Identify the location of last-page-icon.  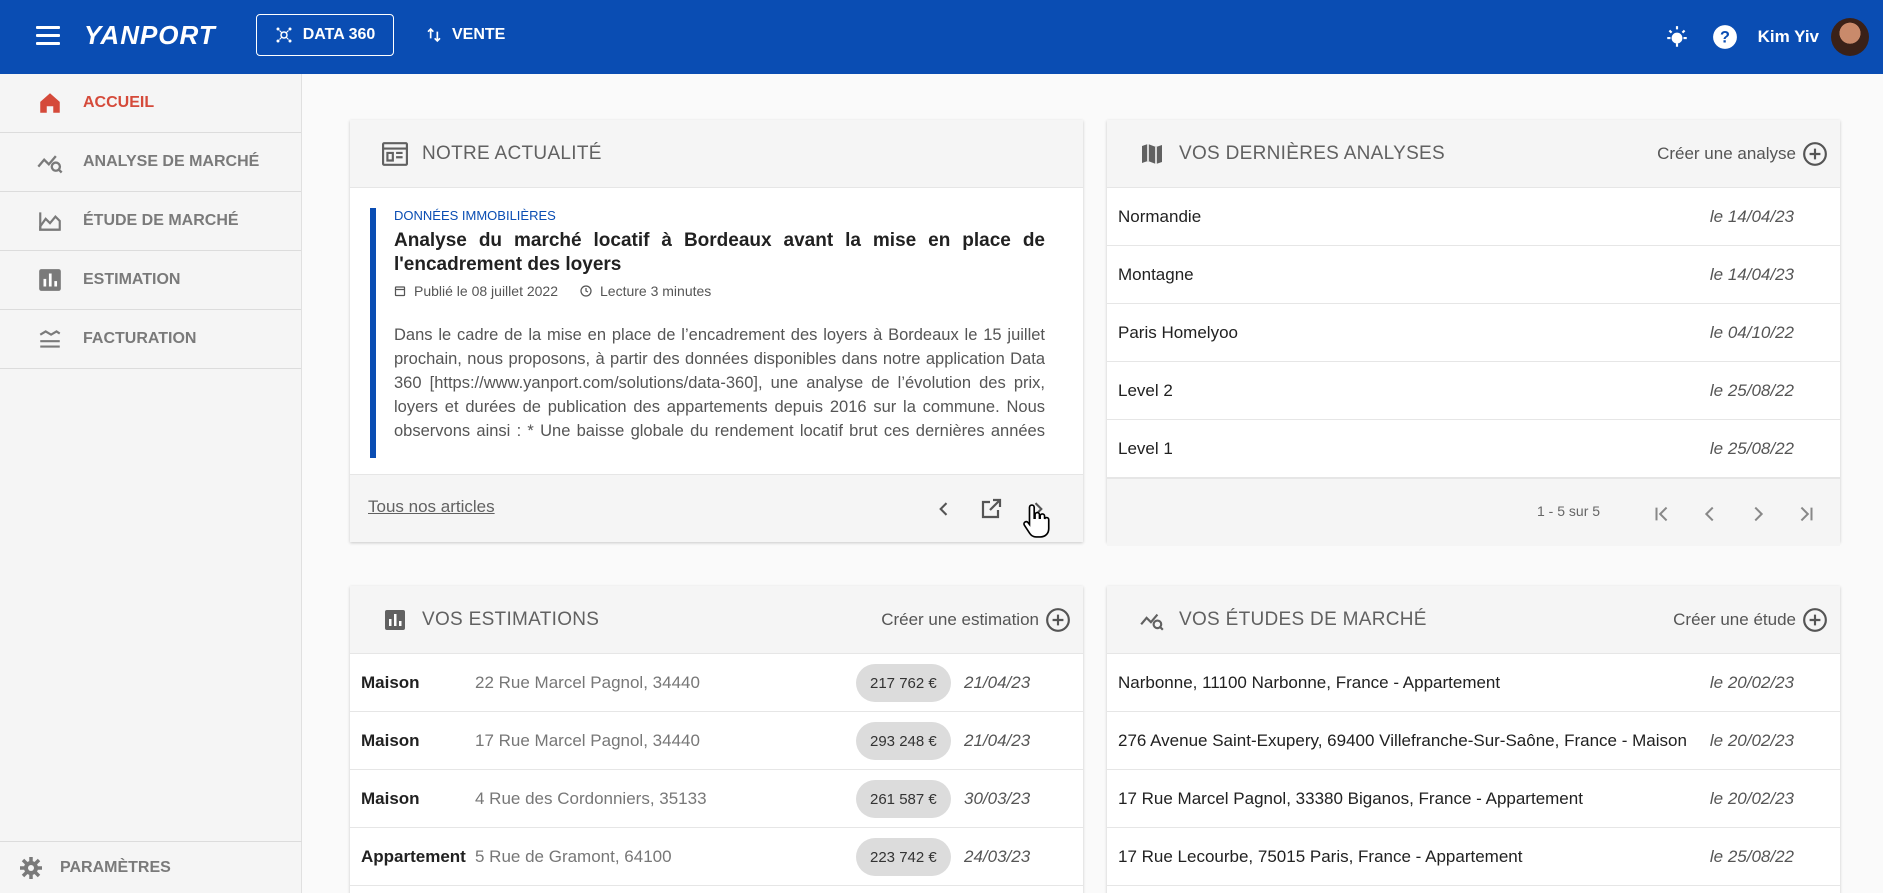
(1806, 514).